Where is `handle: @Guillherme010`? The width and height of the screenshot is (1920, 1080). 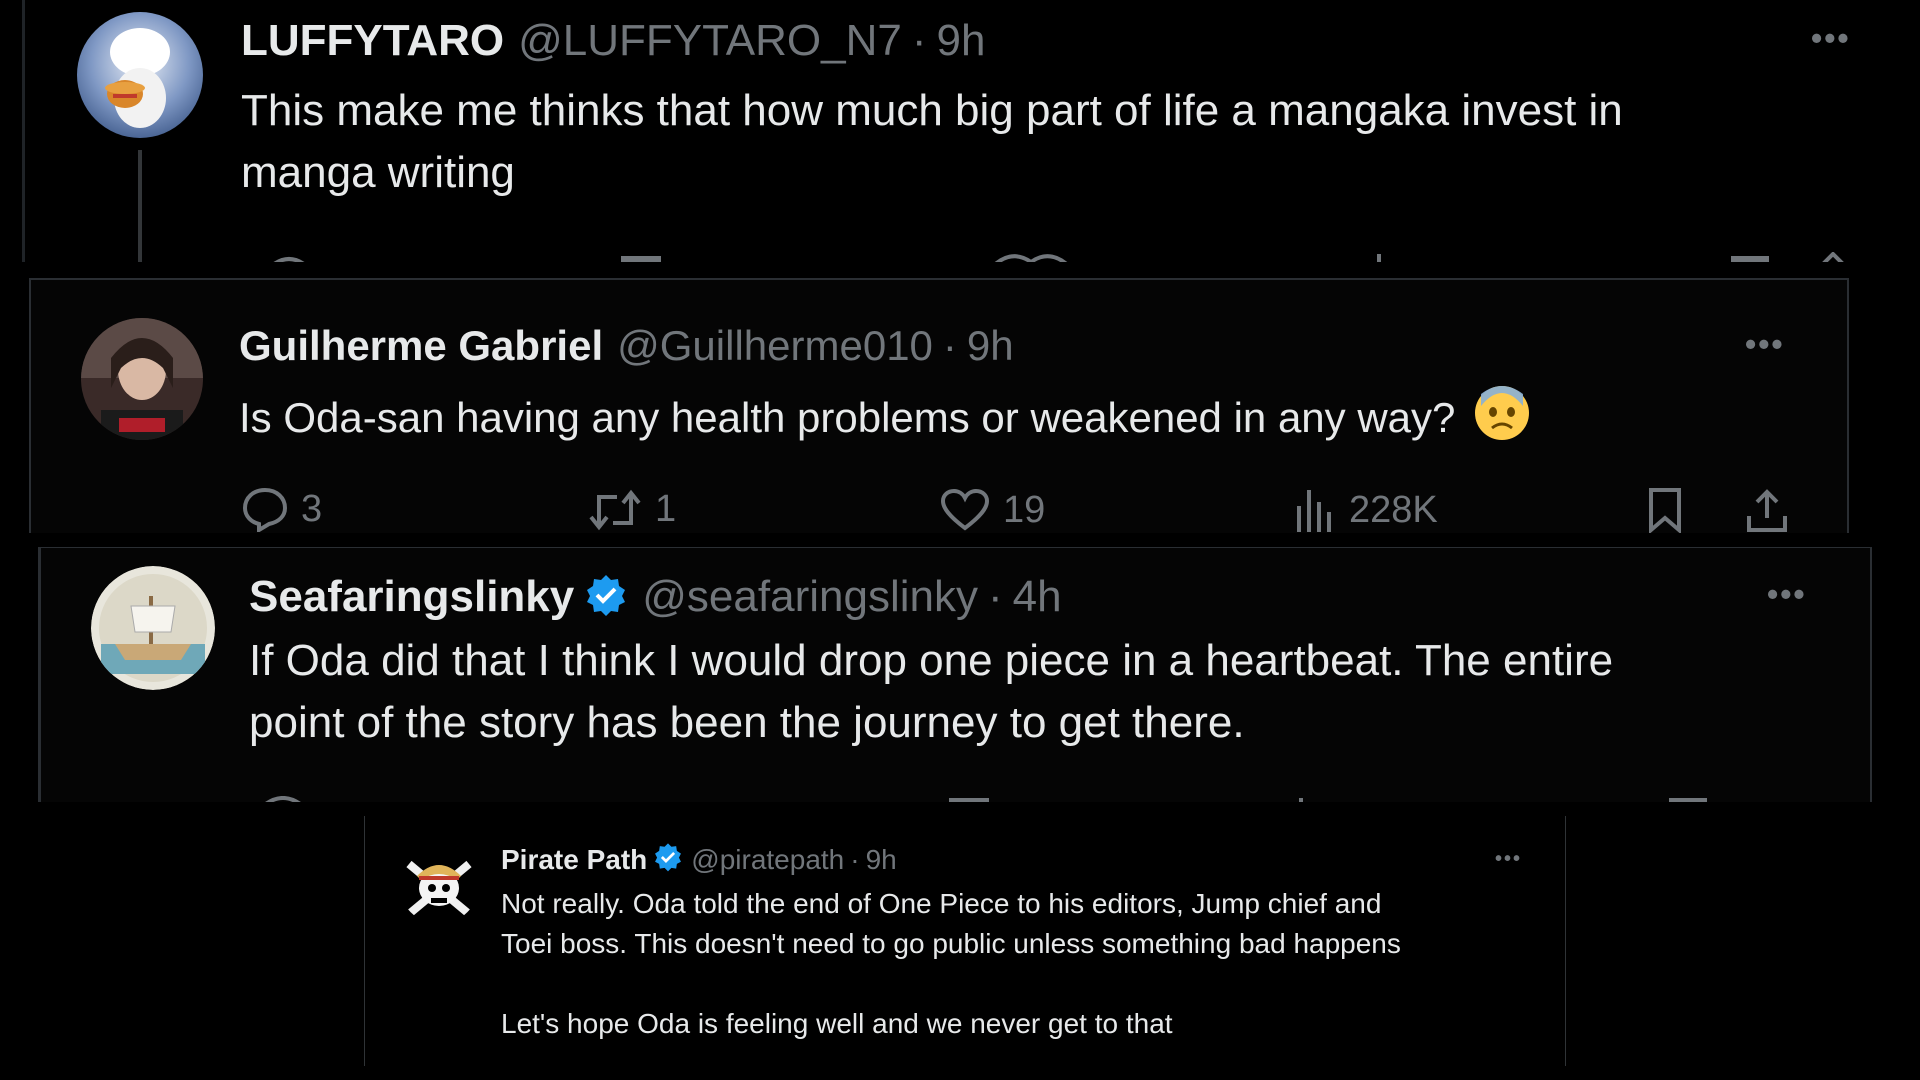
handle: @Guillherme010 is located at coordinates (775, 346).